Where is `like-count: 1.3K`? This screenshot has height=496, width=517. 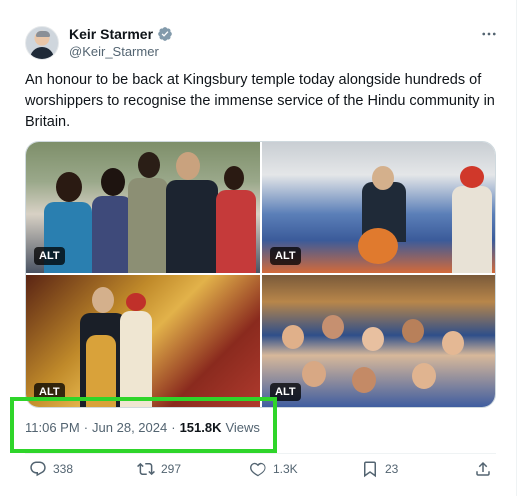 like-count: 1.3K is located at coordinates (285, 469).